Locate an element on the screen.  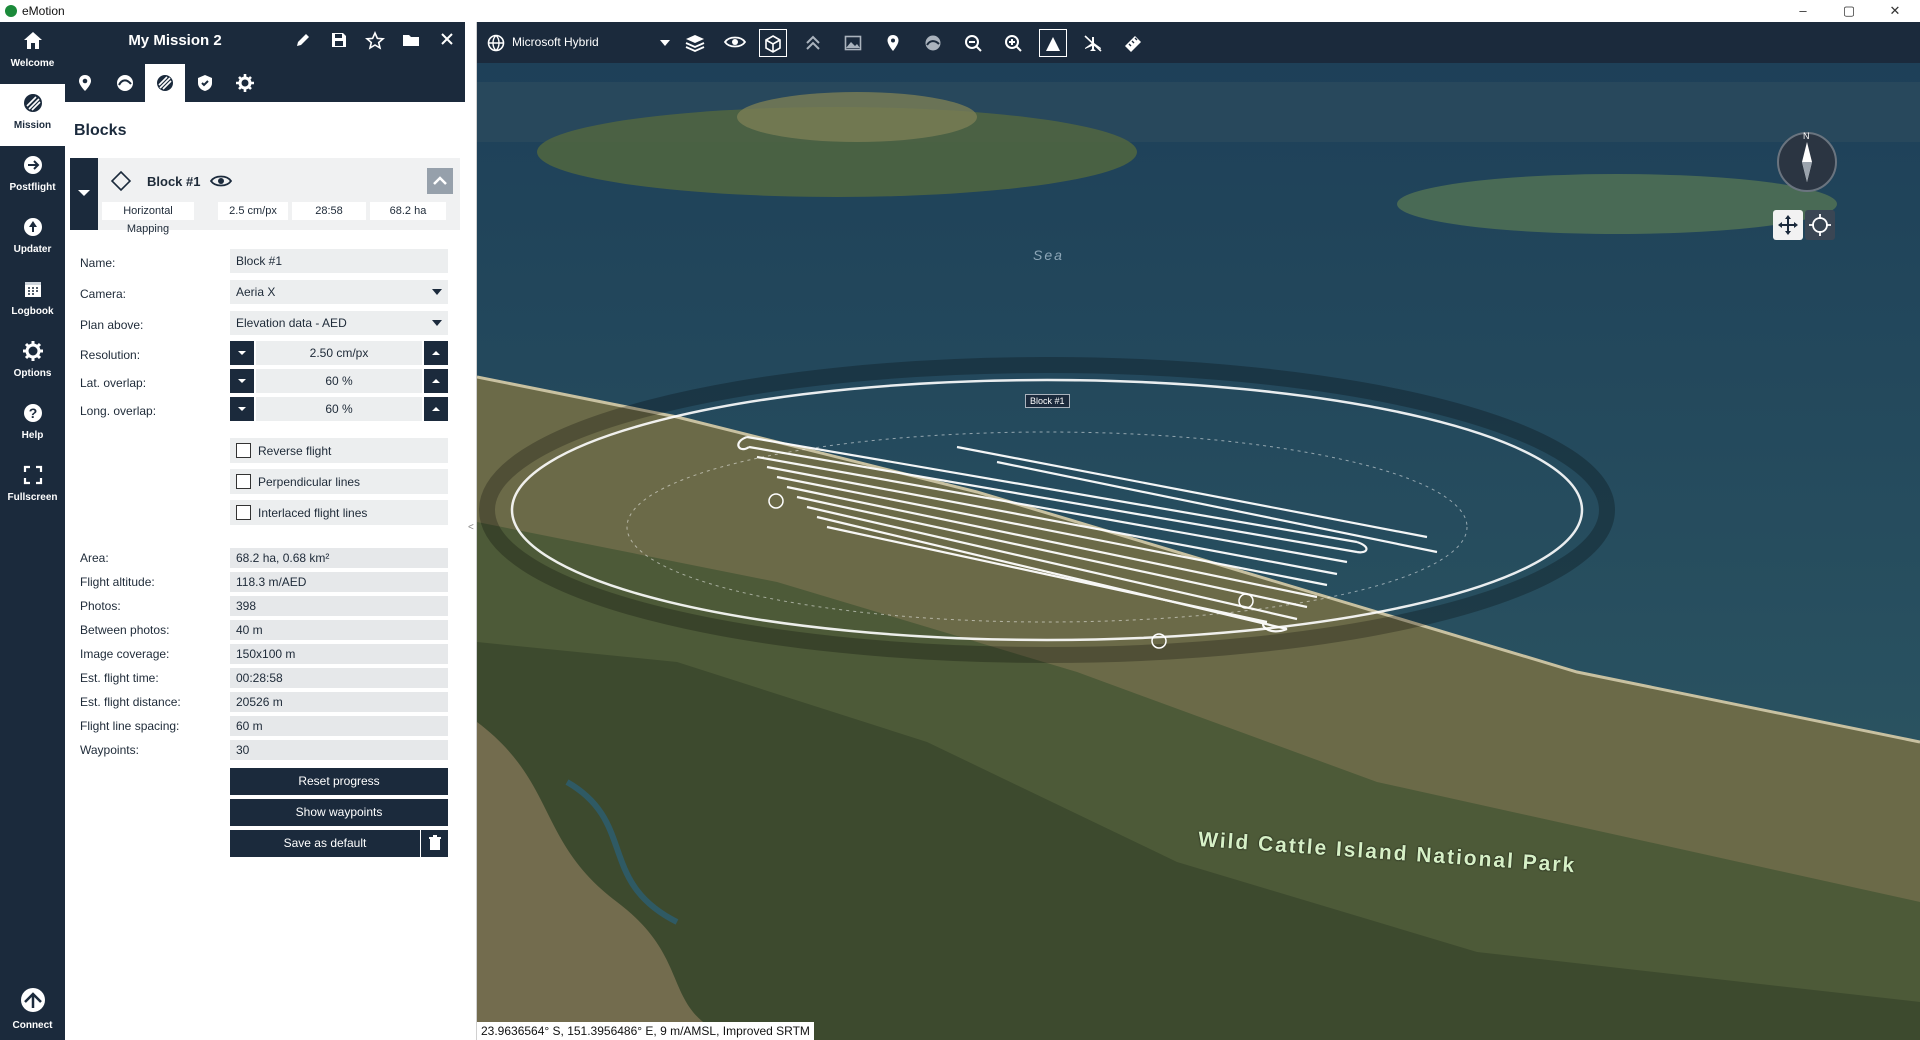
tab-safety is located at coordinates (205, 83).